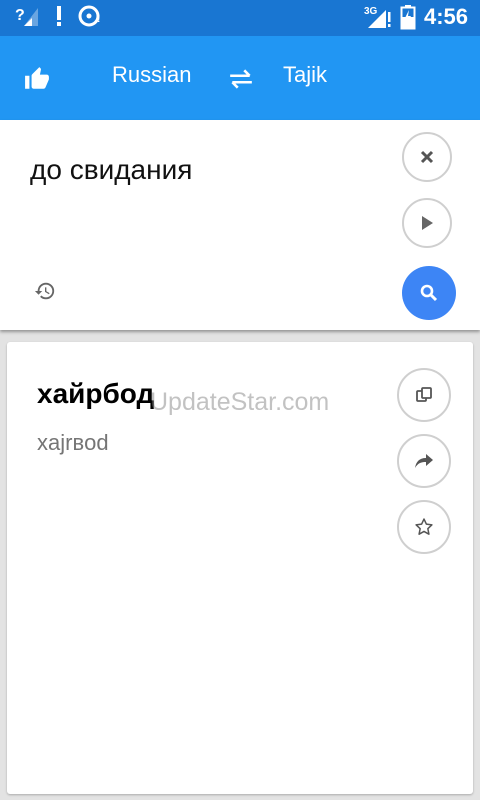 This screenshot has height=800, width=480. I want to click on play-button, so click(427, 223).